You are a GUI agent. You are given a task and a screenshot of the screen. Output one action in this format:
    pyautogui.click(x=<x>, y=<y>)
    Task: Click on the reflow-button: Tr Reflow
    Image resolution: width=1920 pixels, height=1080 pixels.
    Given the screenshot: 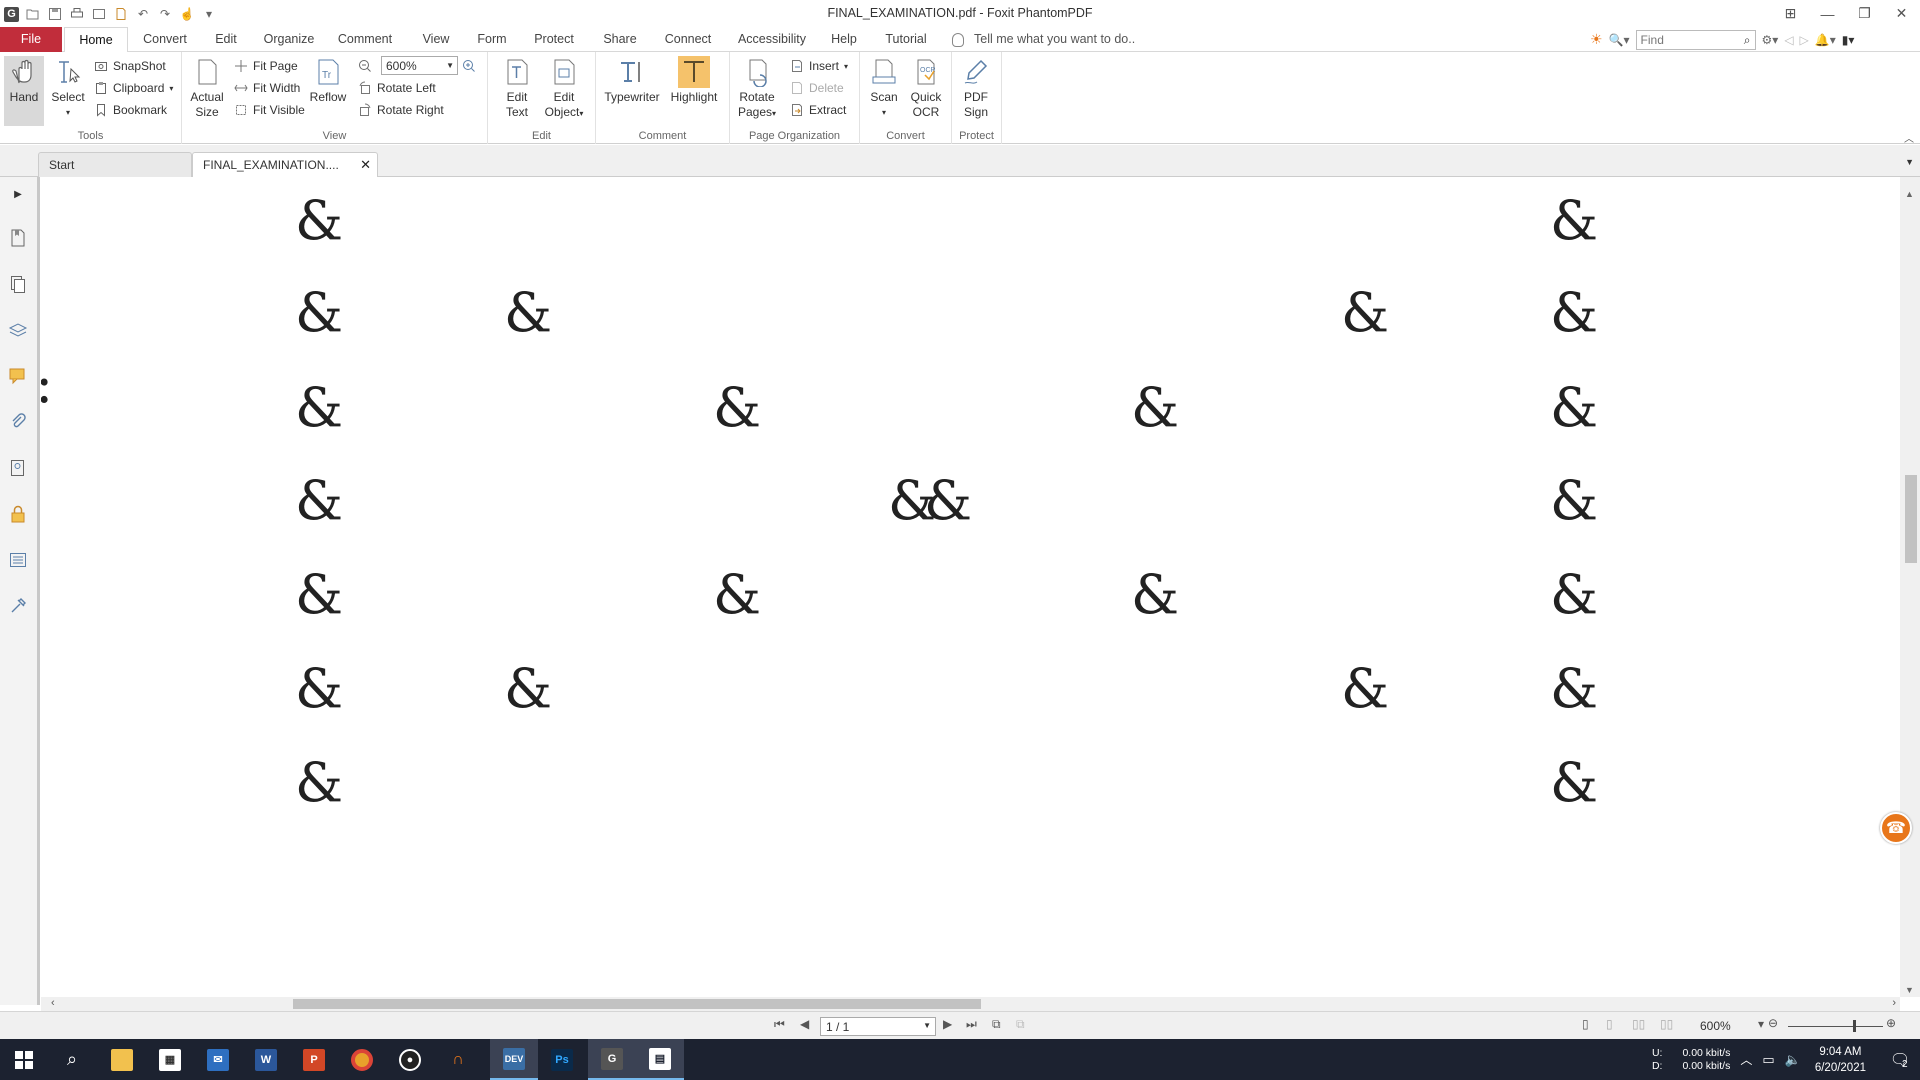 What is the action you would take?
    pyautogui.click(x=328, y=80)
    